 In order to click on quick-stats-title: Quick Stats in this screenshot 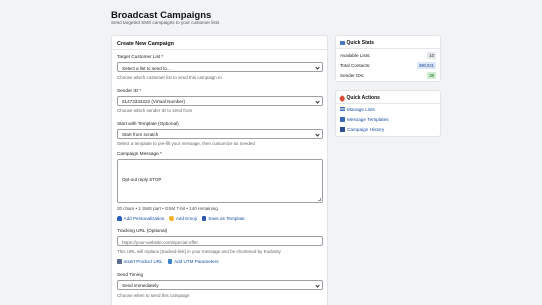, I will do `click(360, 43)`.